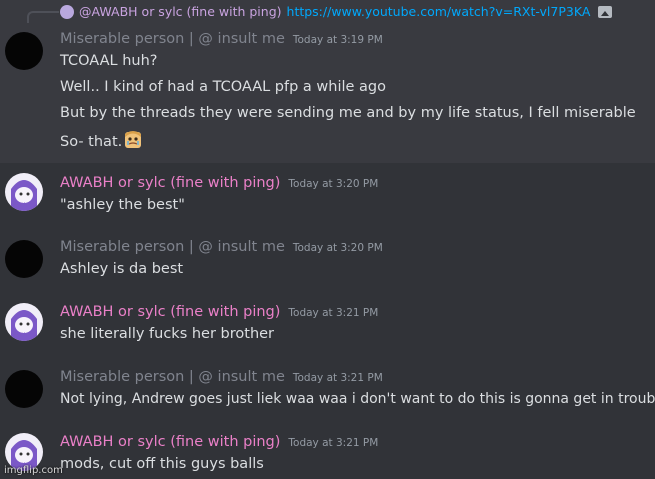  Describe the element at coordinates (33, 470) in the screenshot. I see `watermark: imgflip.com` at that location.